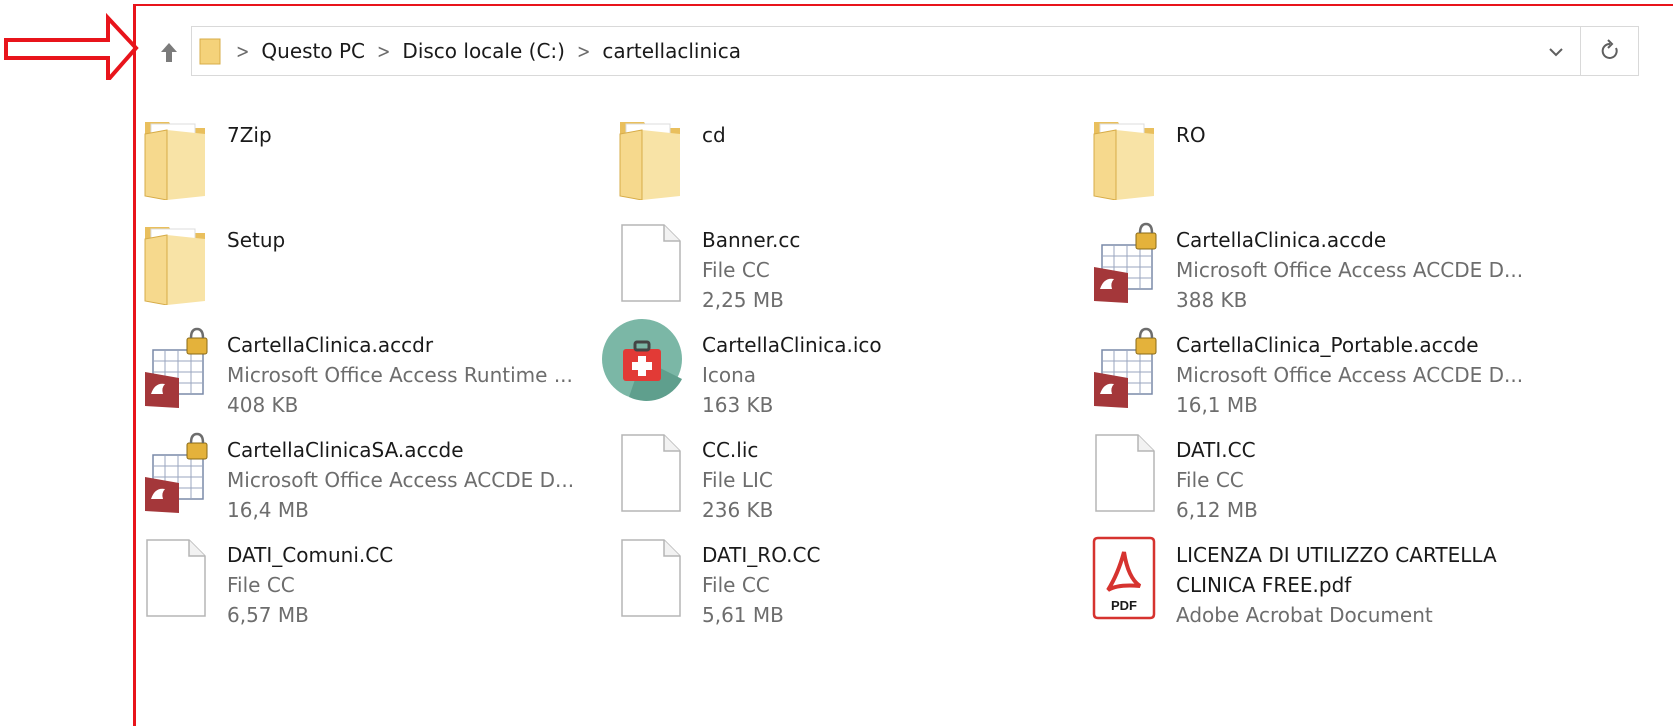 This screenshot has width=1680, height=726. What do you see at coordinates (729, 375) in the screenshot?
I see `file-type: Icona` at bounding box center [729, 375].